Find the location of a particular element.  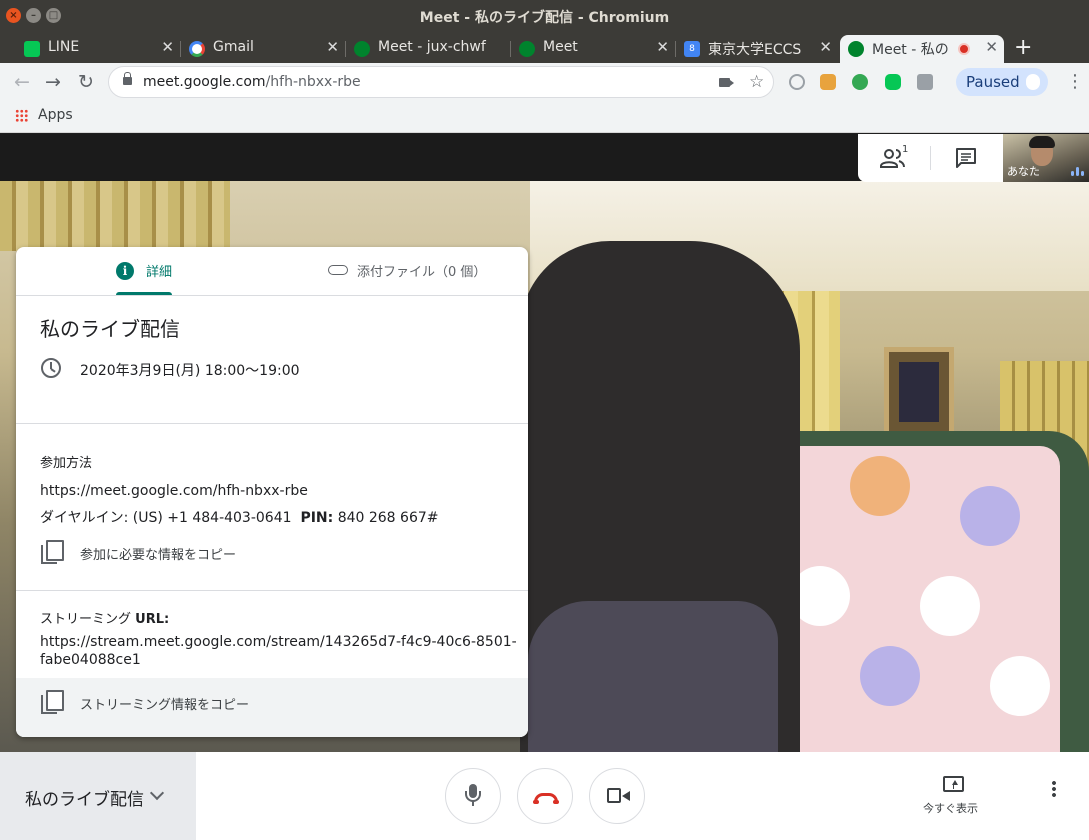

hang-up-button is located at coordinates (545, 796).